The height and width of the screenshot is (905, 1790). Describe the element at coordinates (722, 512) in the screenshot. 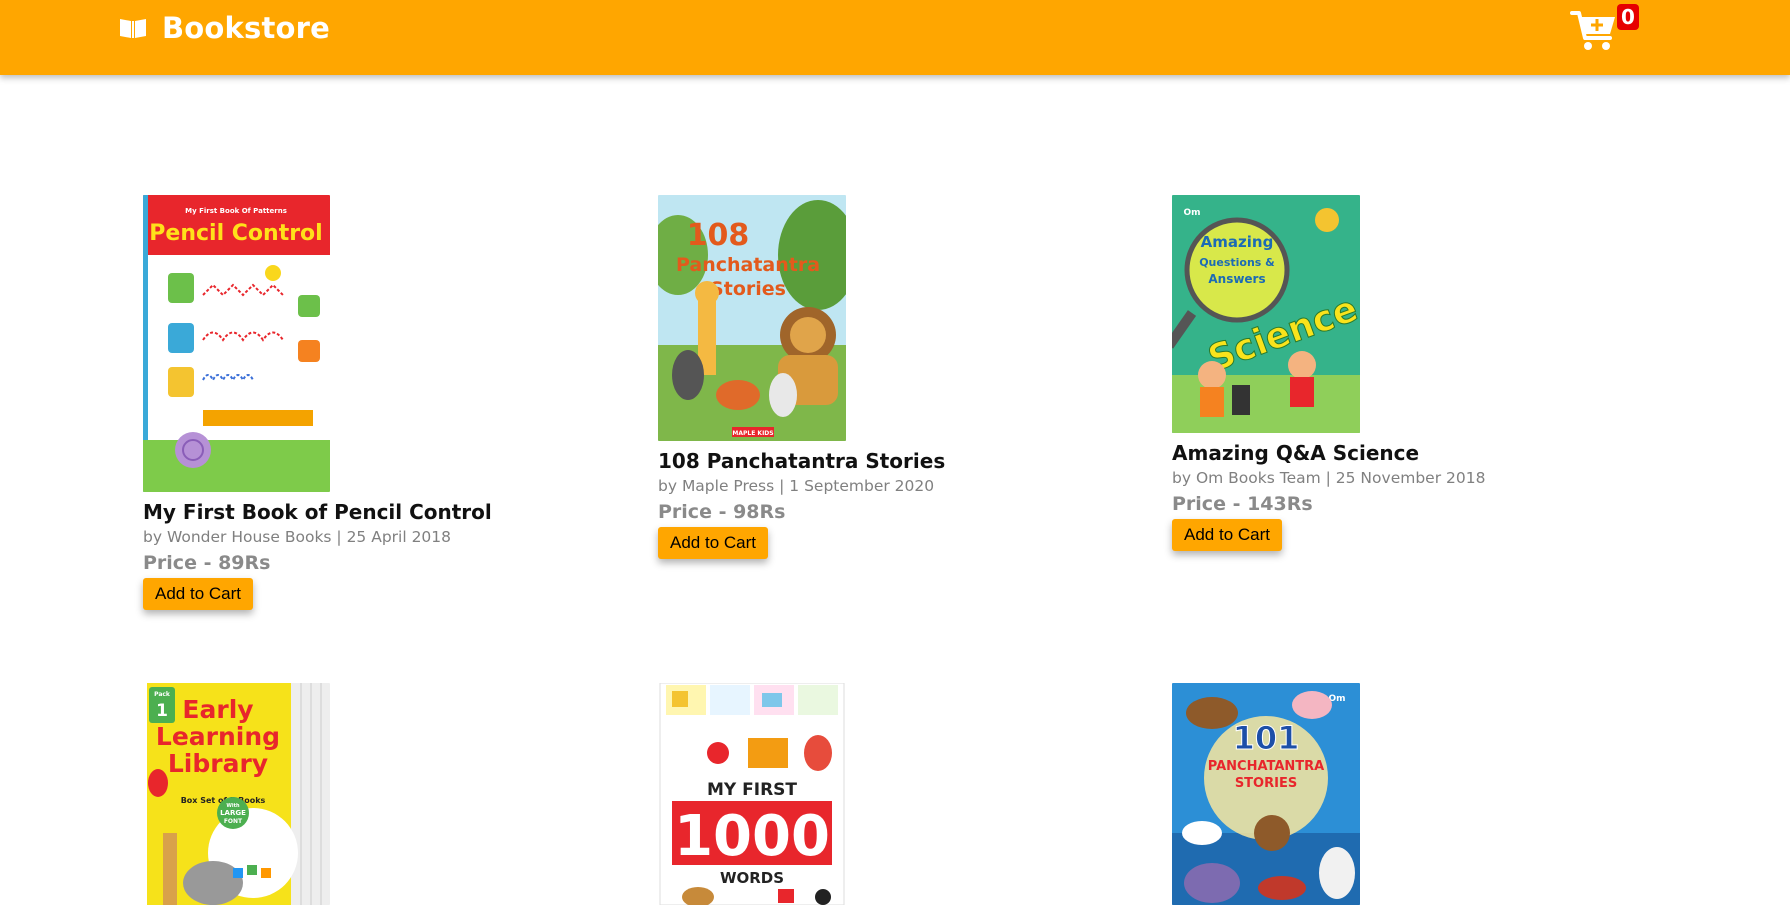

I see `book-price: Price - 98Rs` at that location.